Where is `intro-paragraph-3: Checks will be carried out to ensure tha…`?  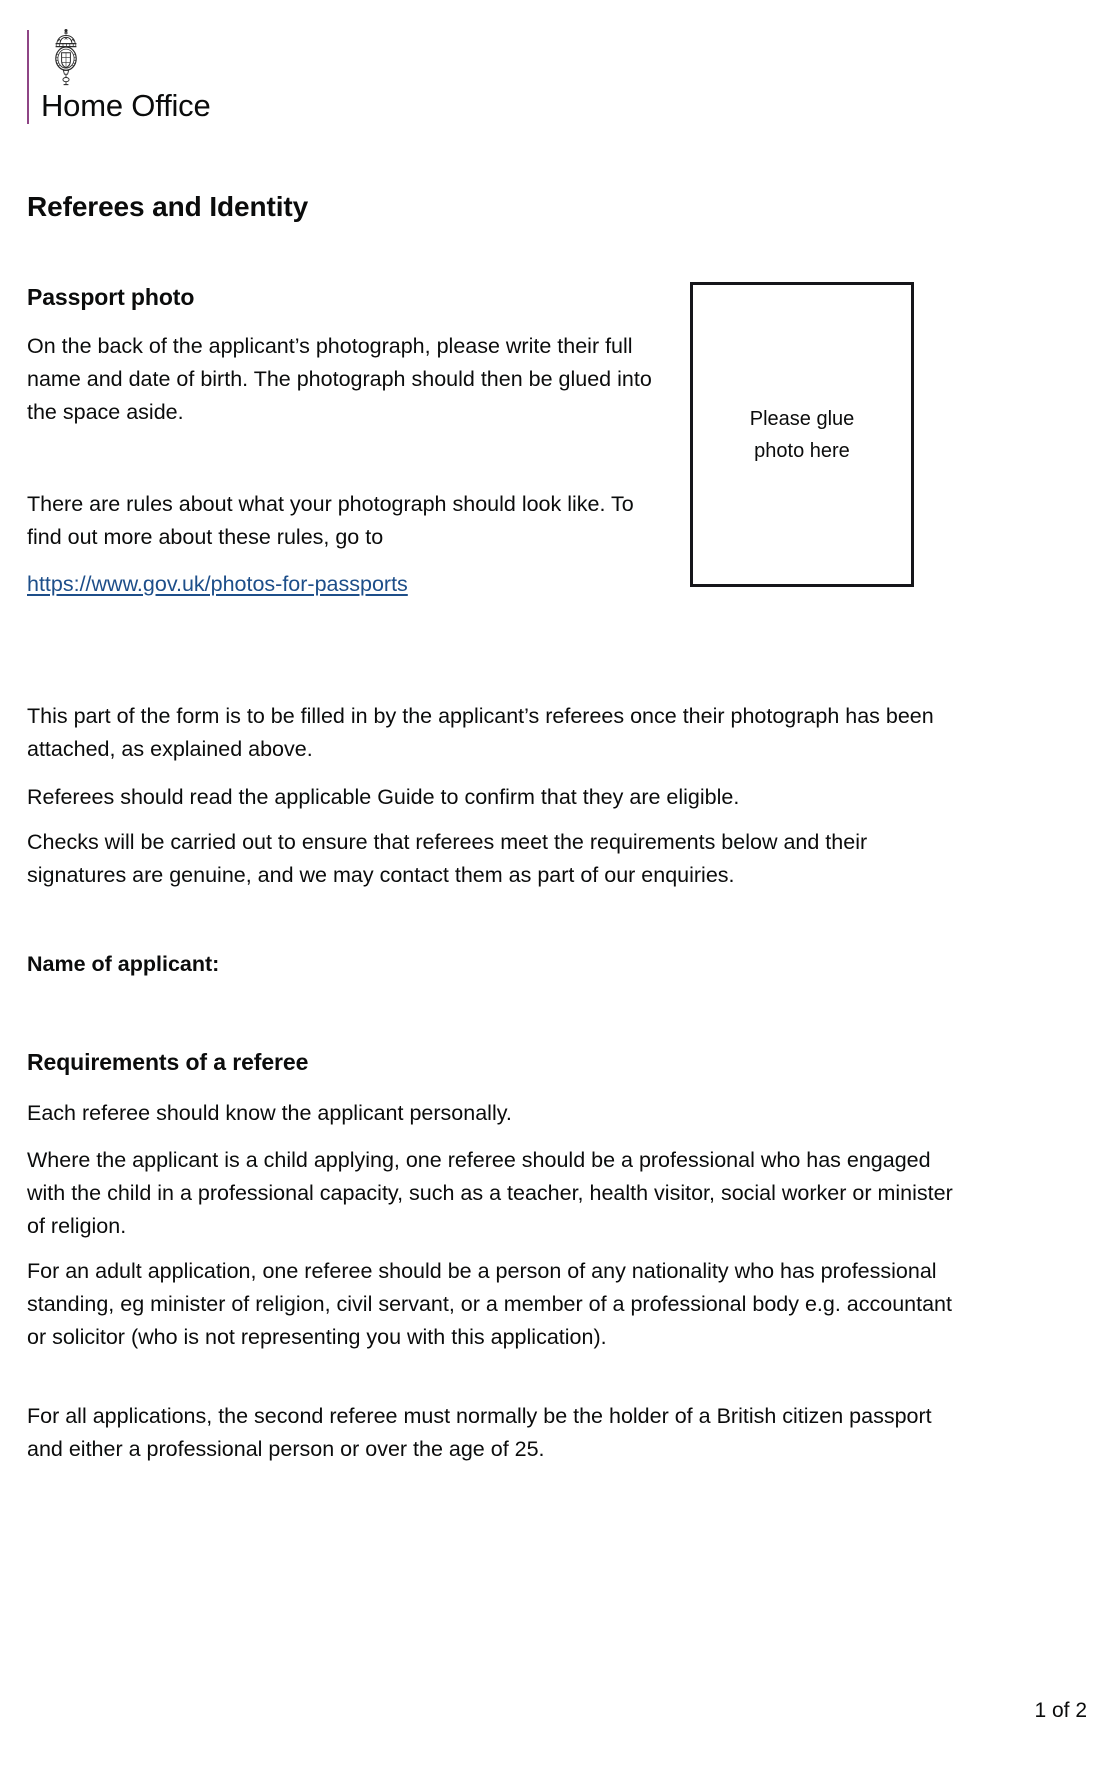 intro-paragraph-3: Checks will be carried out to ensure tha… is located at coordinates (447, 858).